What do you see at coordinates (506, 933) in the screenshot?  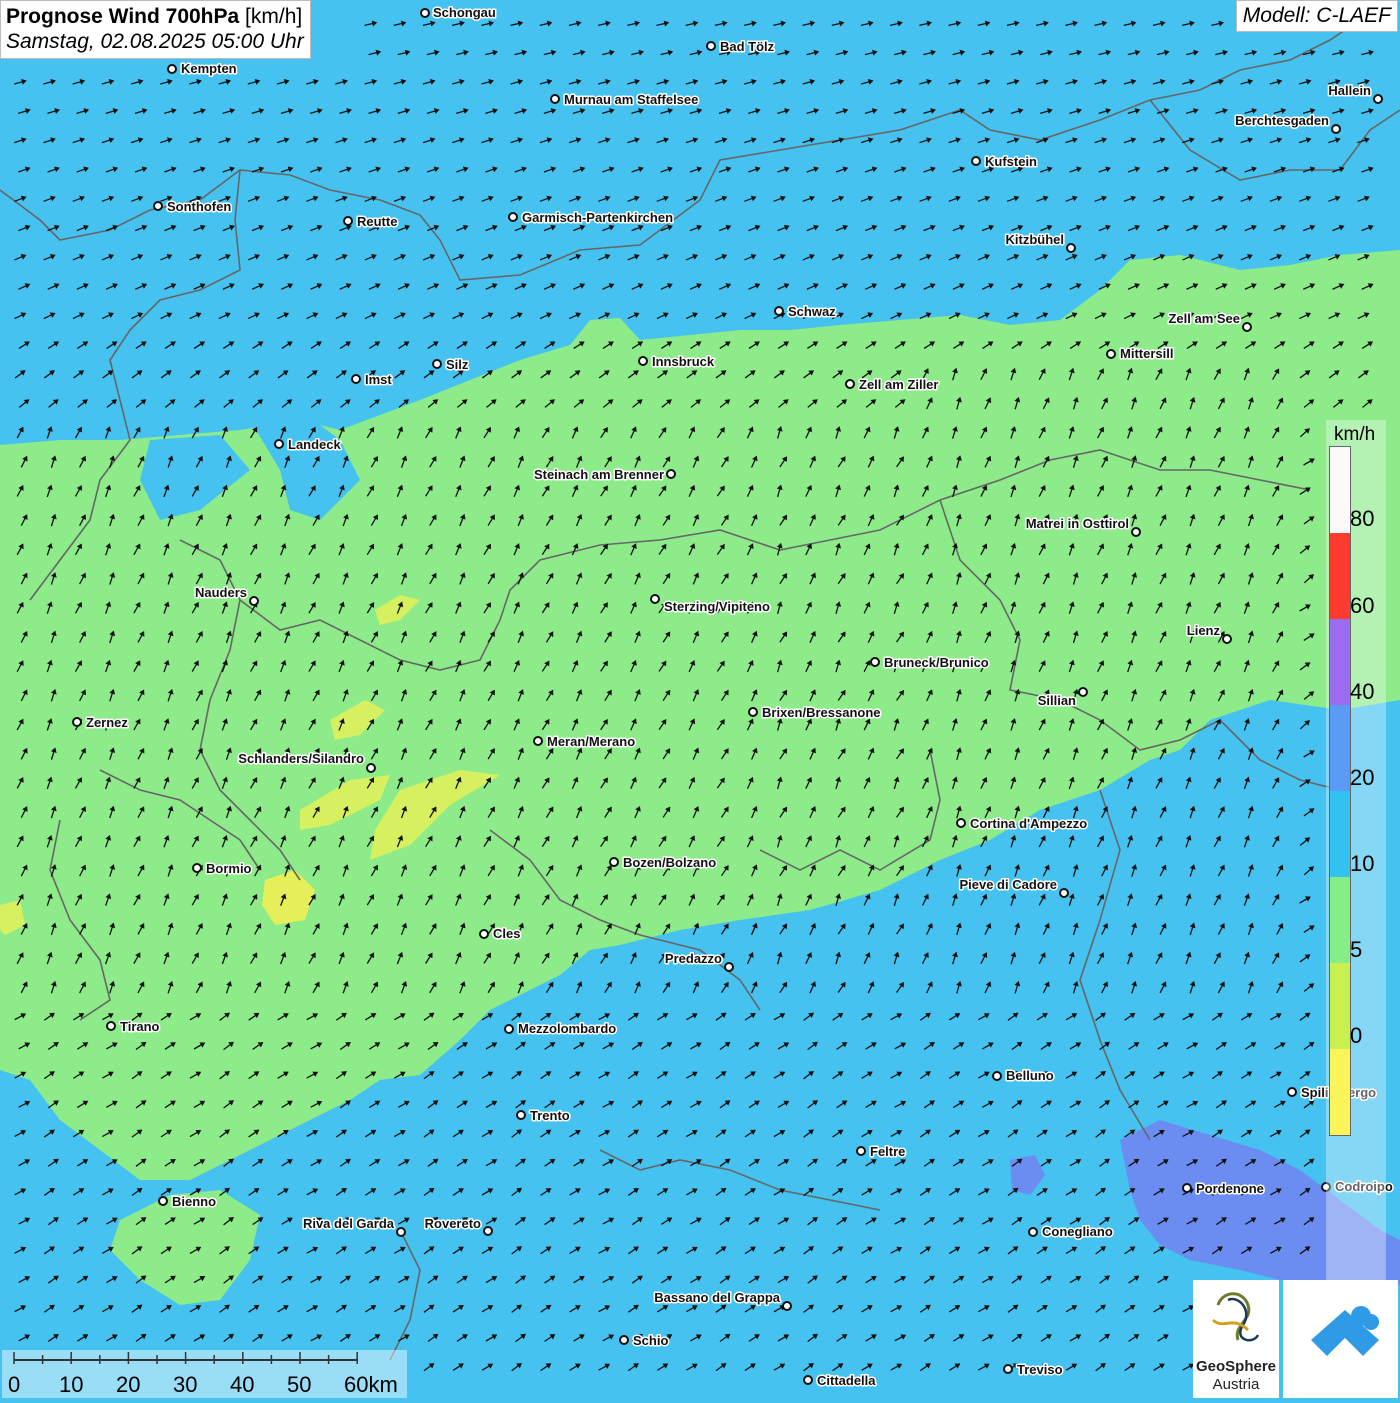 I see `city-label: Cles` at bounding box center [506, 933].